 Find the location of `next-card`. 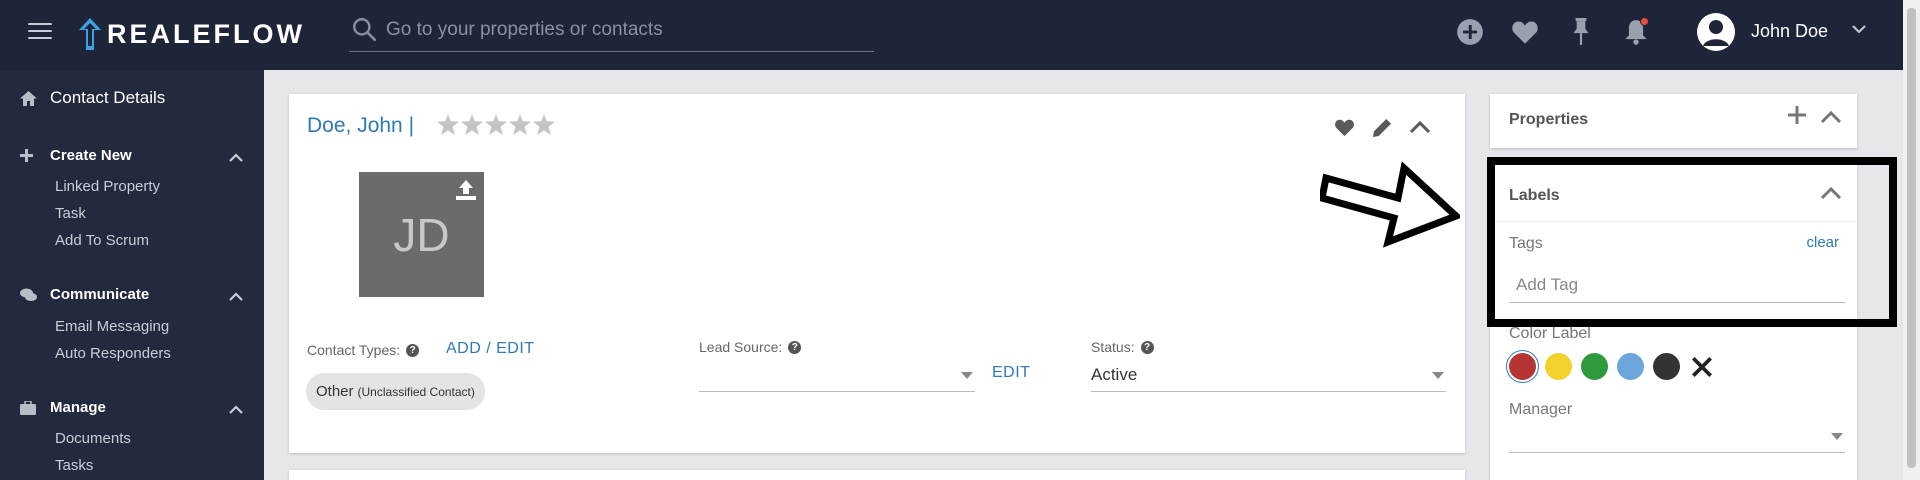

next-card is located at coordinates (877, 475).